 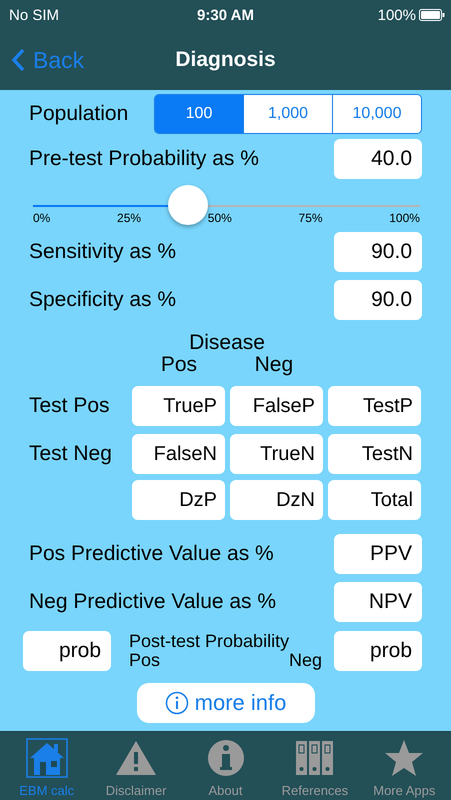 What do you see at coordinates (41, 218) in the screenshot?
I see `tick-label: 0%` at bounding box center [41, 218].